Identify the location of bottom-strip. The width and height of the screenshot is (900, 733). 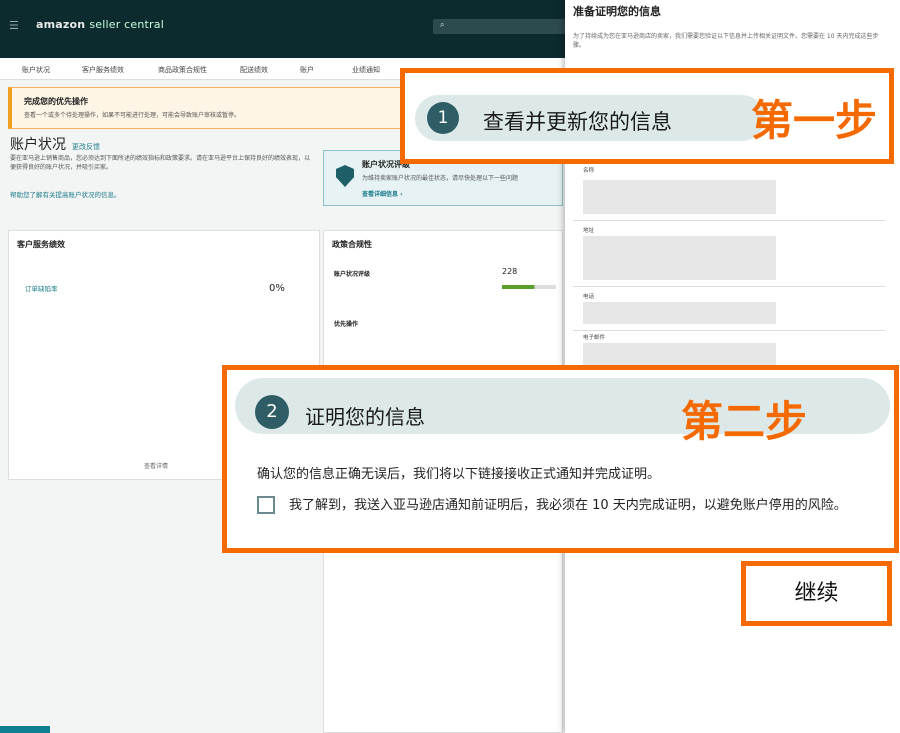
(25, 729).